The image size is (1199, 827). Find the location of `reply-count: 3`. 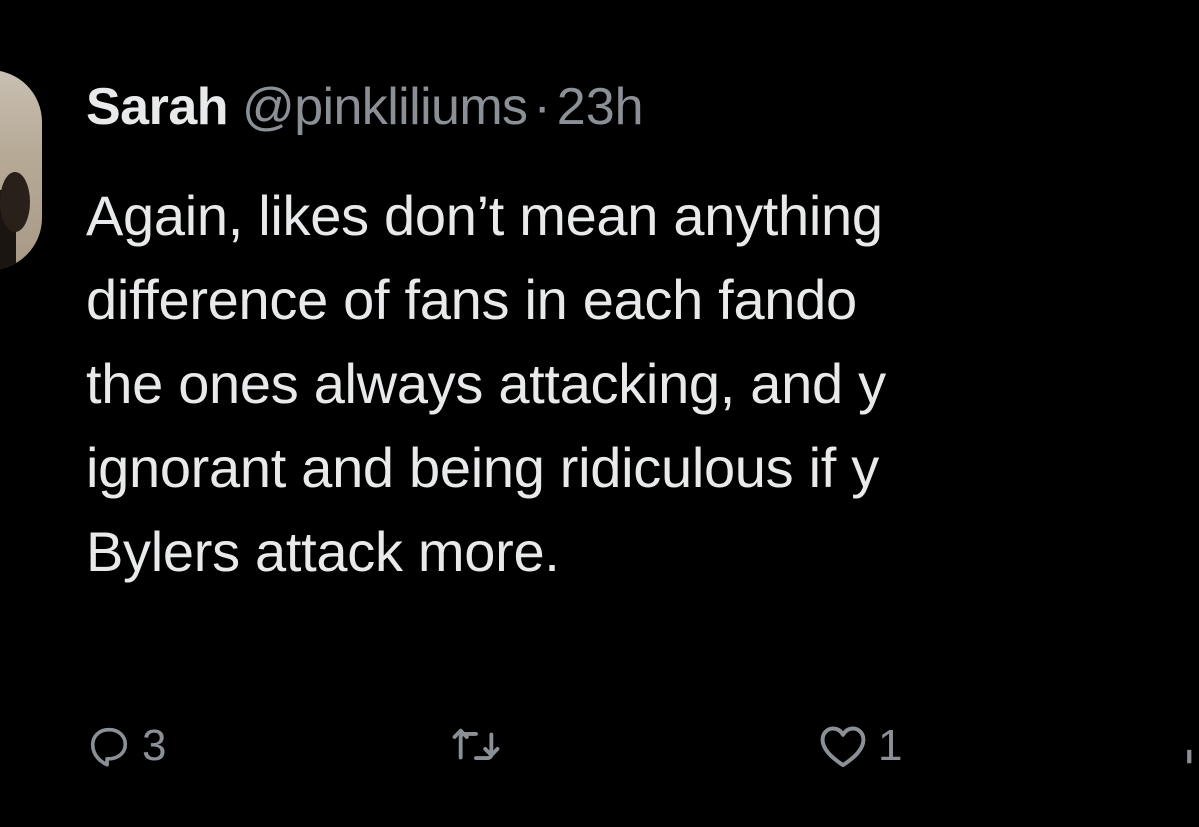

reply-count: 3 is located at coordinates (154, 745).